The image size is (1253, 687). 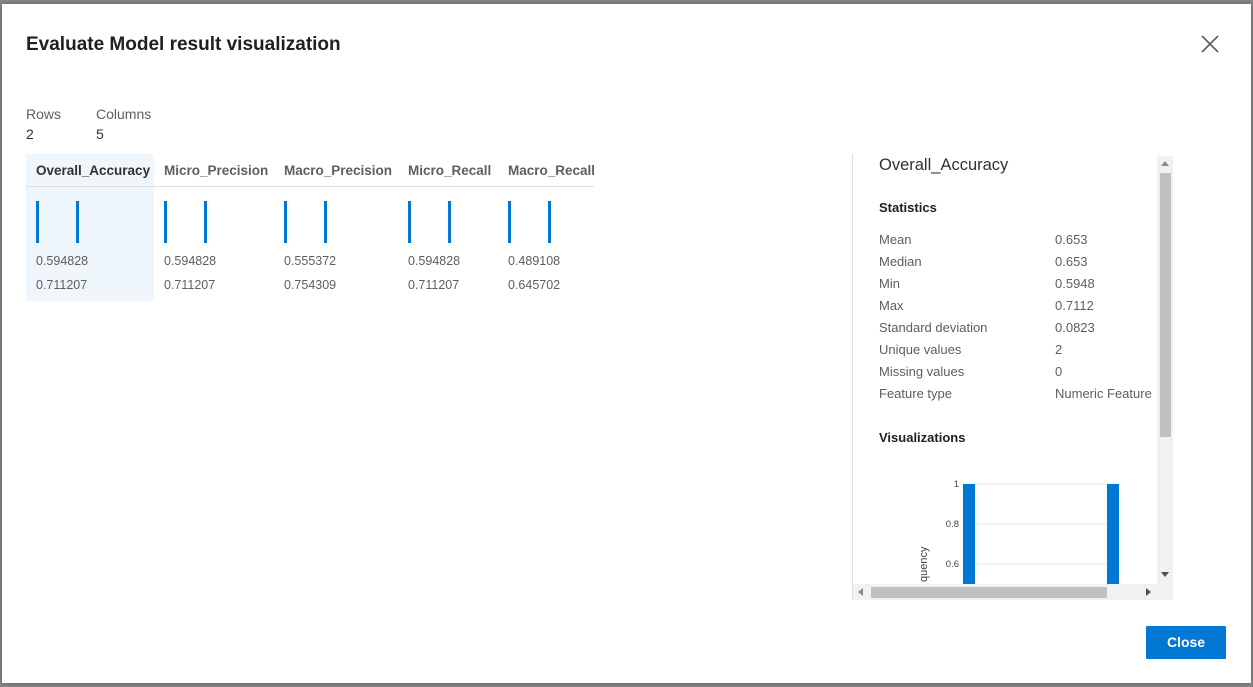 I want to click on y-axis-label: quency, so click(x=924, y=564).